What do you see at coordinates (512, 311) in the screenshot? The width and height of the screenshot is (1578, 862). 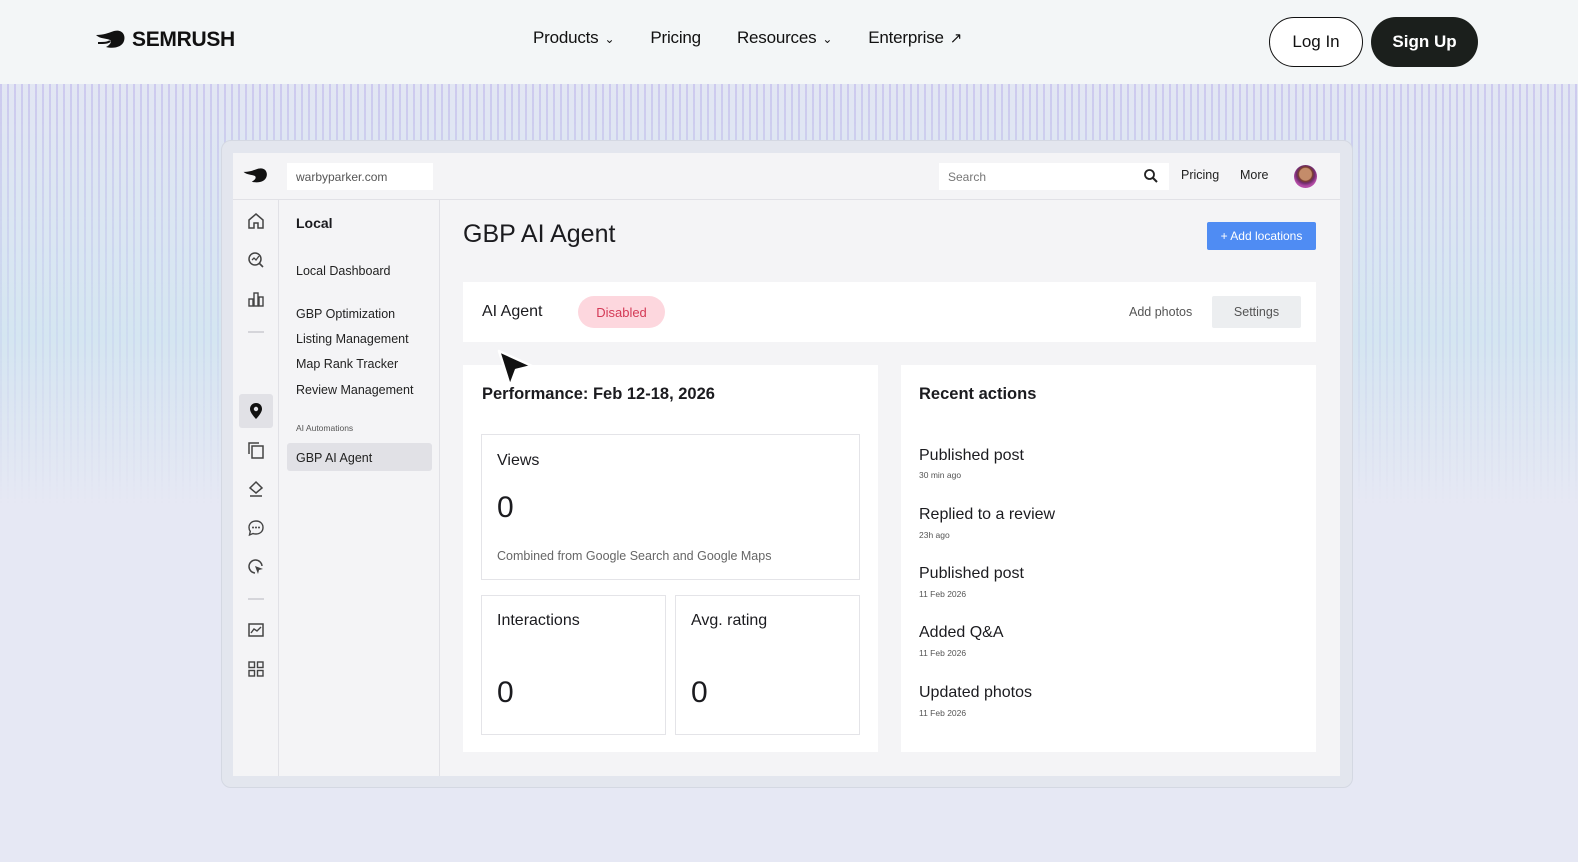 I see `ai-agent-label: AI Agent` at bounding box center [512, 311].